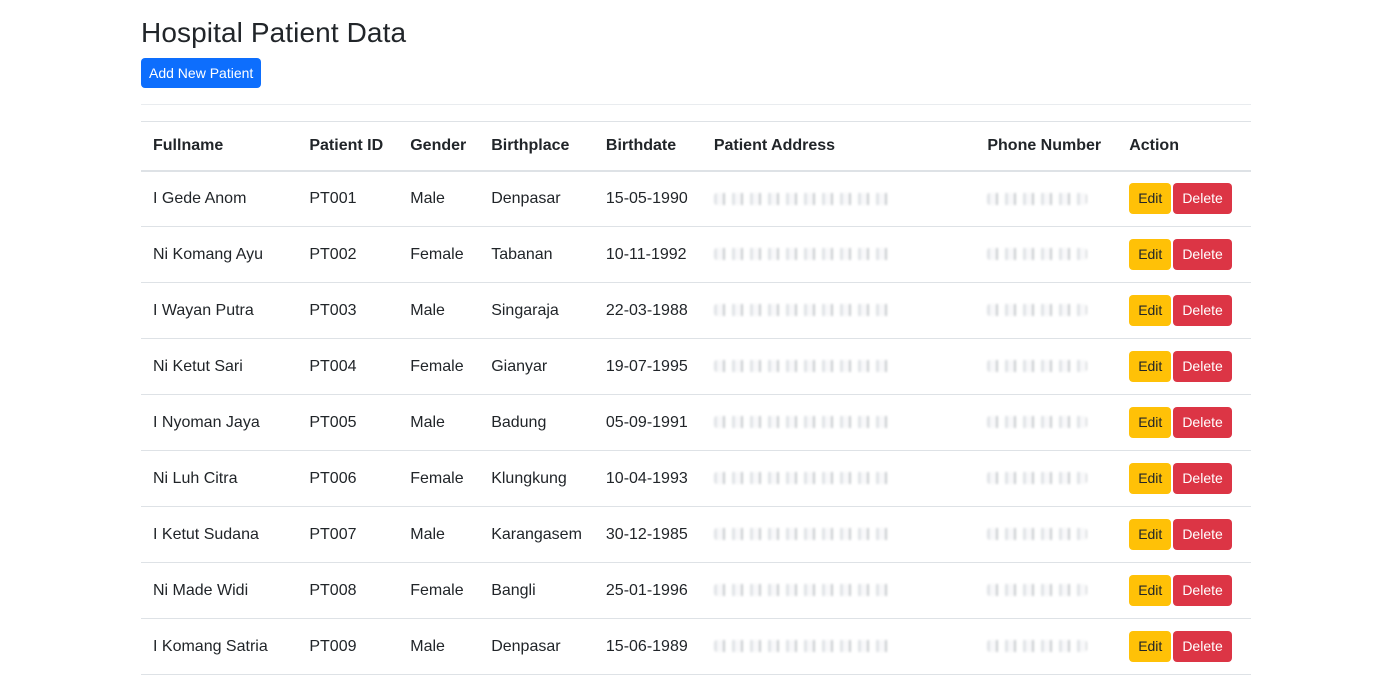 This screenshot has height=675, width=1400. I want to click on birthdate-cell: 05-09-1991, so click(646, 422).